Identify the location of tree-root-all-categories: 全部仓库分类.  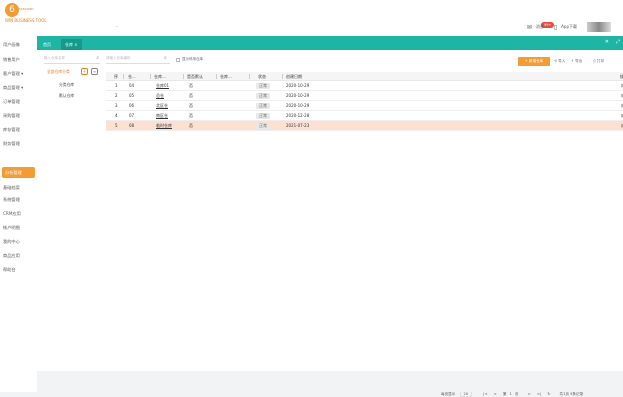
(58, 72).